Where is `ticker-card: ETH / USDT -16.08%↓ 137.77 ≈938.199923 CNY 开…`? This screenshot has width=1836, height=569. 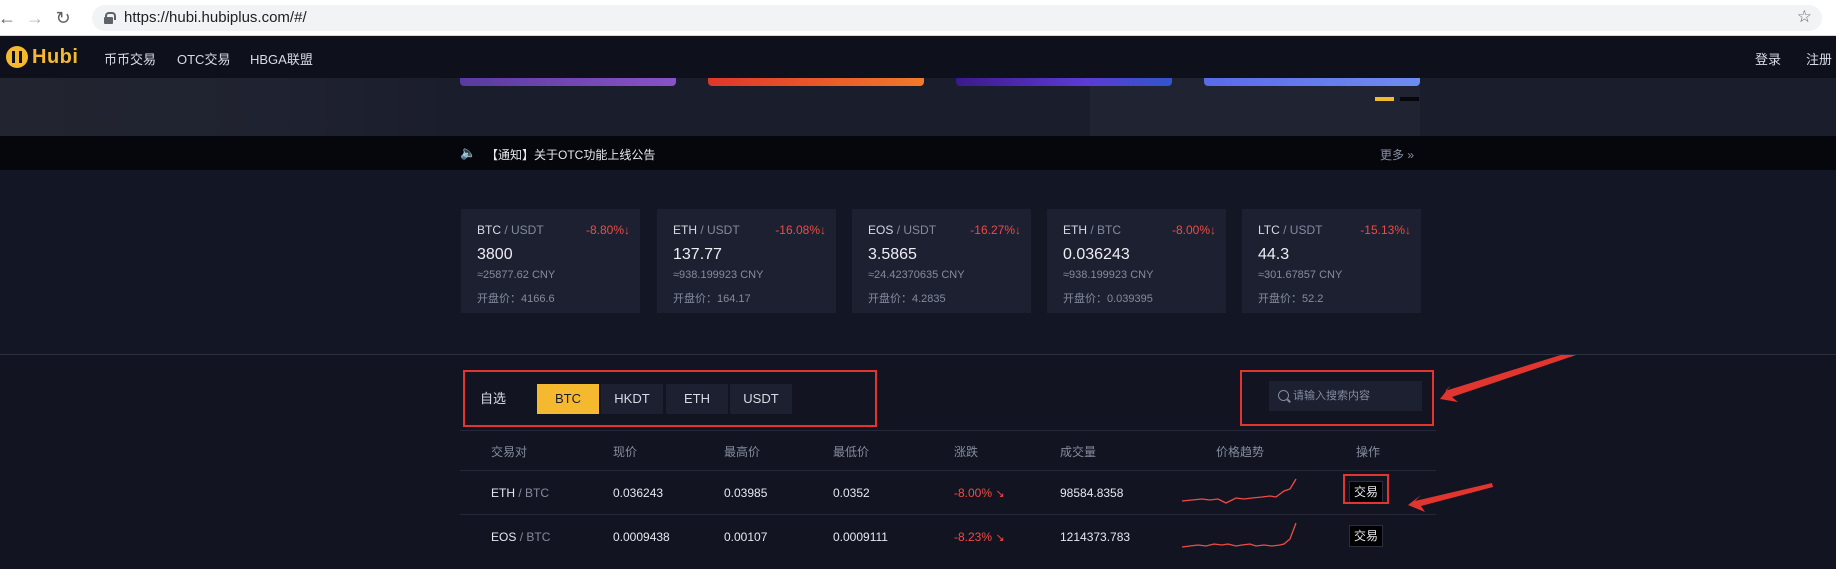 ticker-card: ETH / USDT -16.08%↓ 137.77 ≈938.199923 CNY 开… is located at coordinates (746, 261).